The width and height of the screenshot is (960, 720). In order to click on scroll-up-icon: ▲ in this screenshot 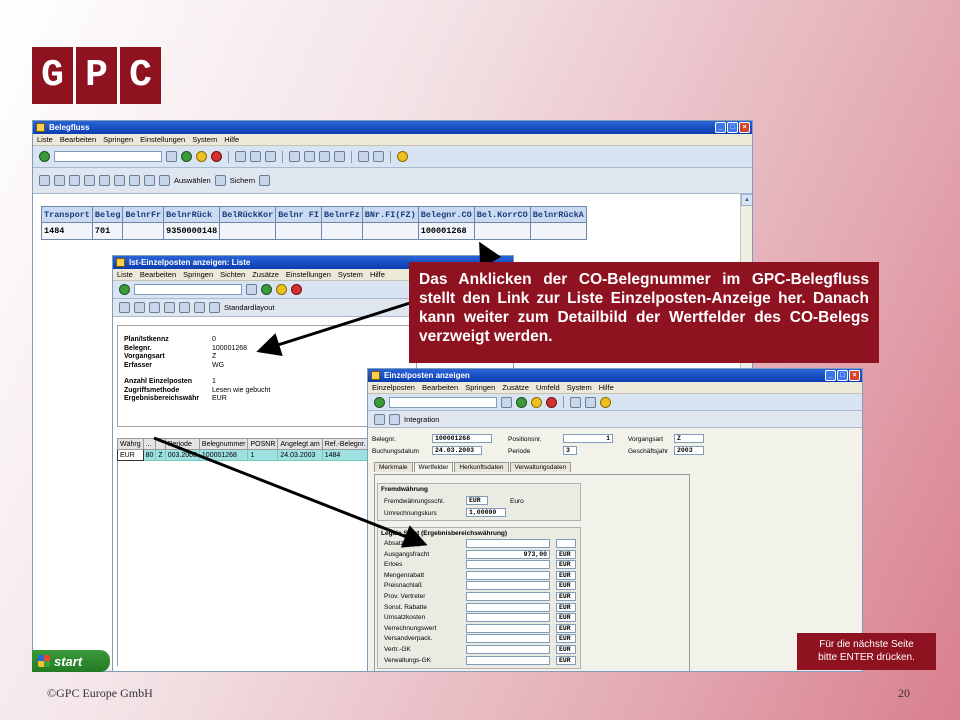, I will do `click(746, 200)`.